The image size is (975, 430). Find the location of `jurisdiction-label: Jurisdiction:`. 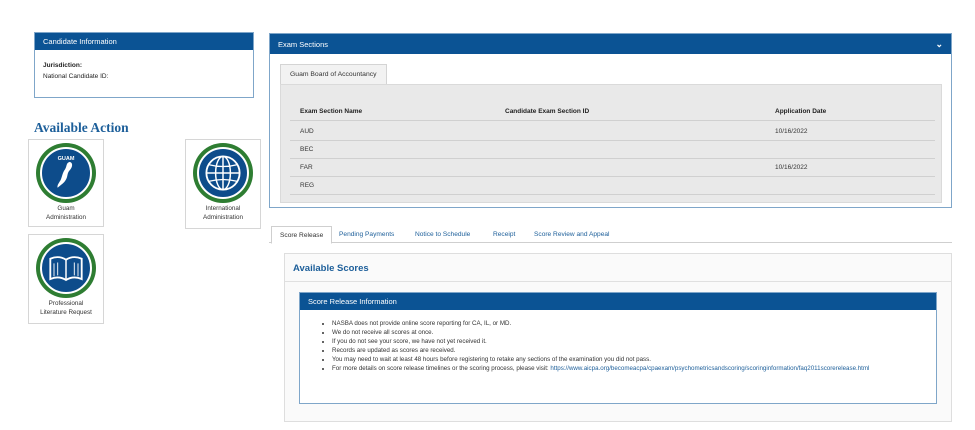

jurisdiction-label: Jurisdiction: is located at coordinates (63, 65).